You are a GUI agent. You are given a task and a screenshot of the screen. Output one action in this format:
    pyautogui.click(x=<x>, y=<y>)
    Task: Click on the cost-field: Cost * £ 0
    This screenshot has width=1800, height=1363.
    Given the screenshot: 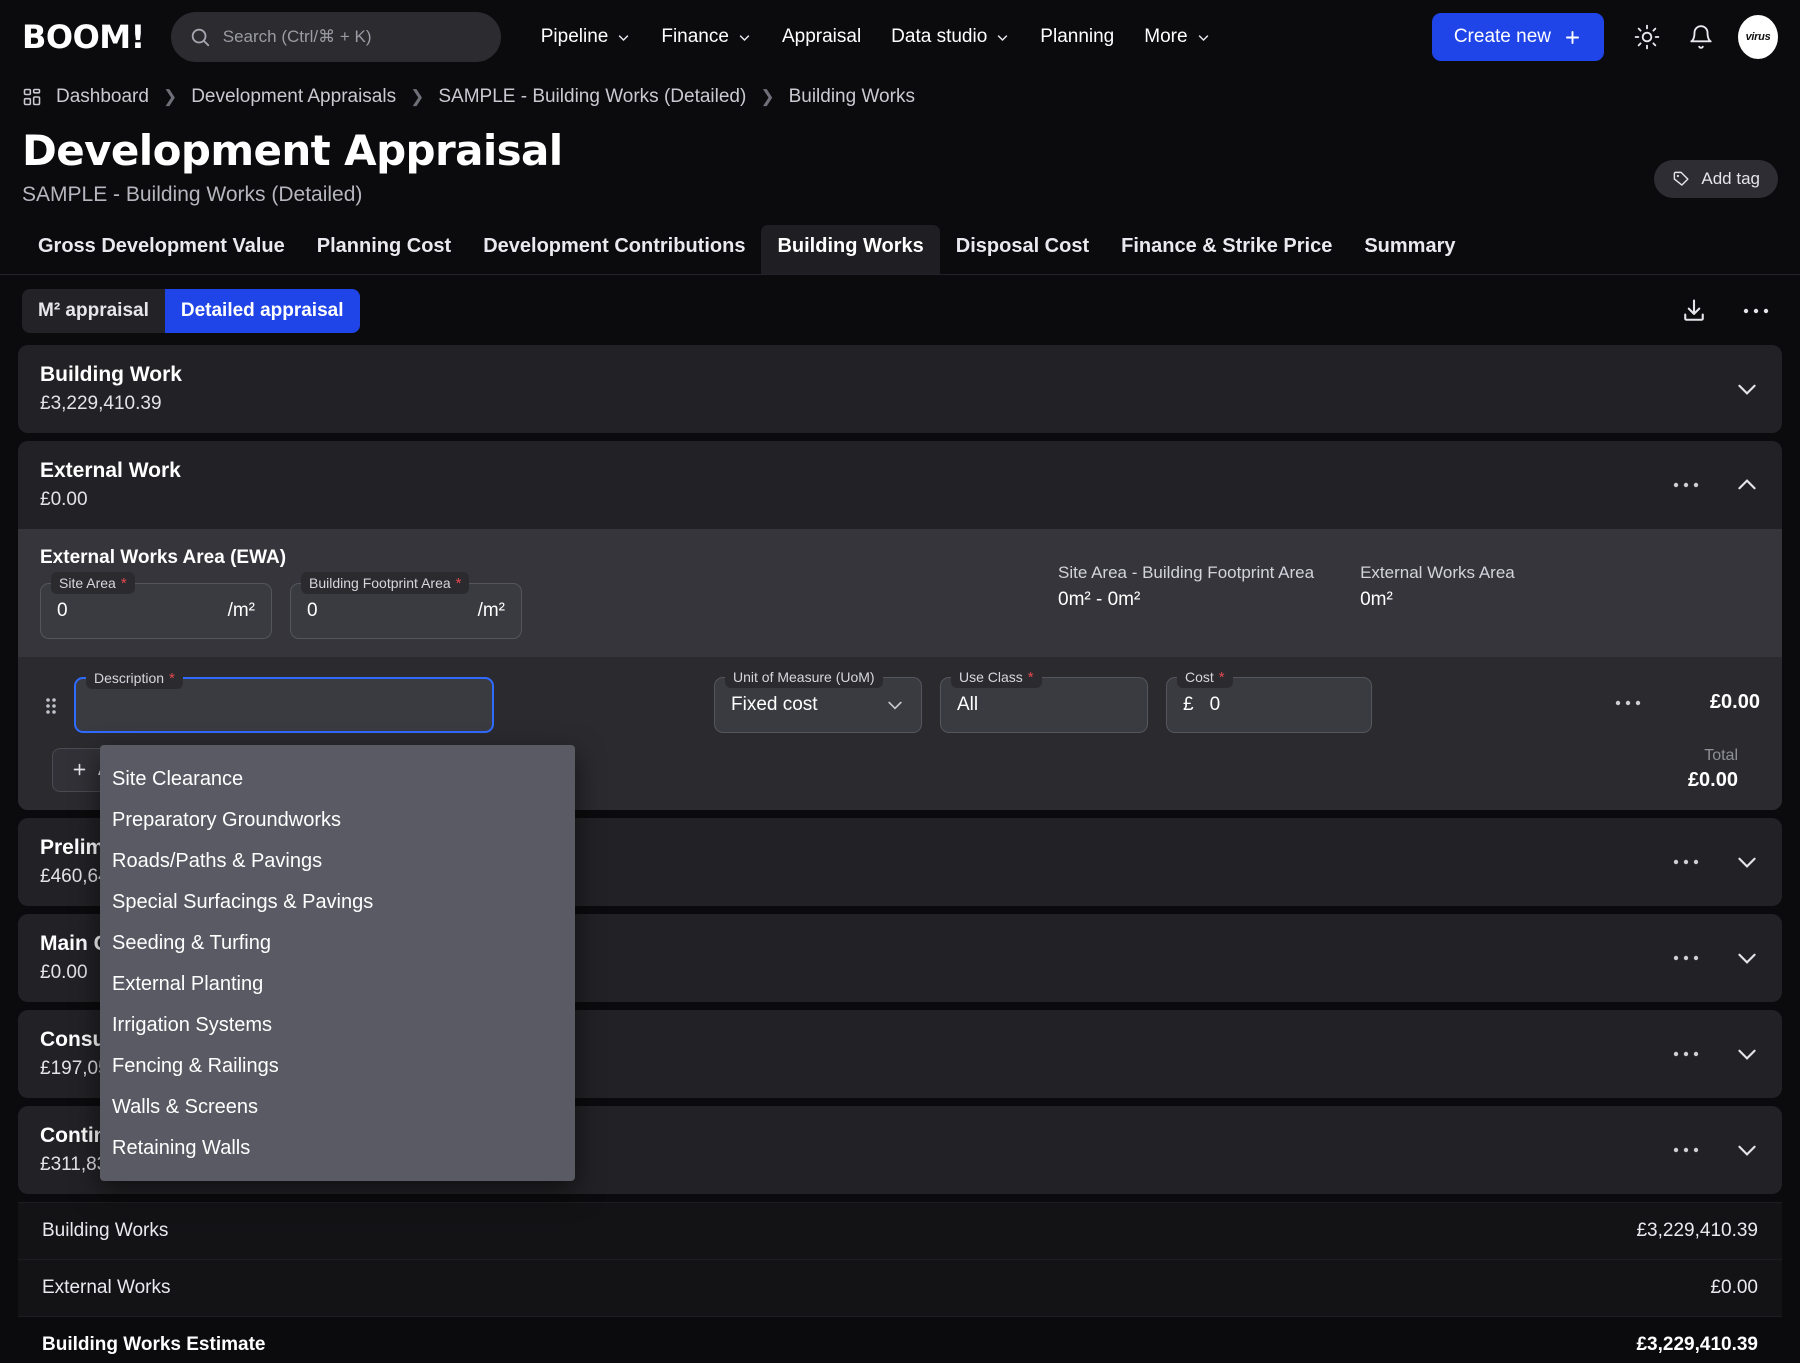 What is the action you would take?
    pyautogui.click(x=1269, y=699)
    